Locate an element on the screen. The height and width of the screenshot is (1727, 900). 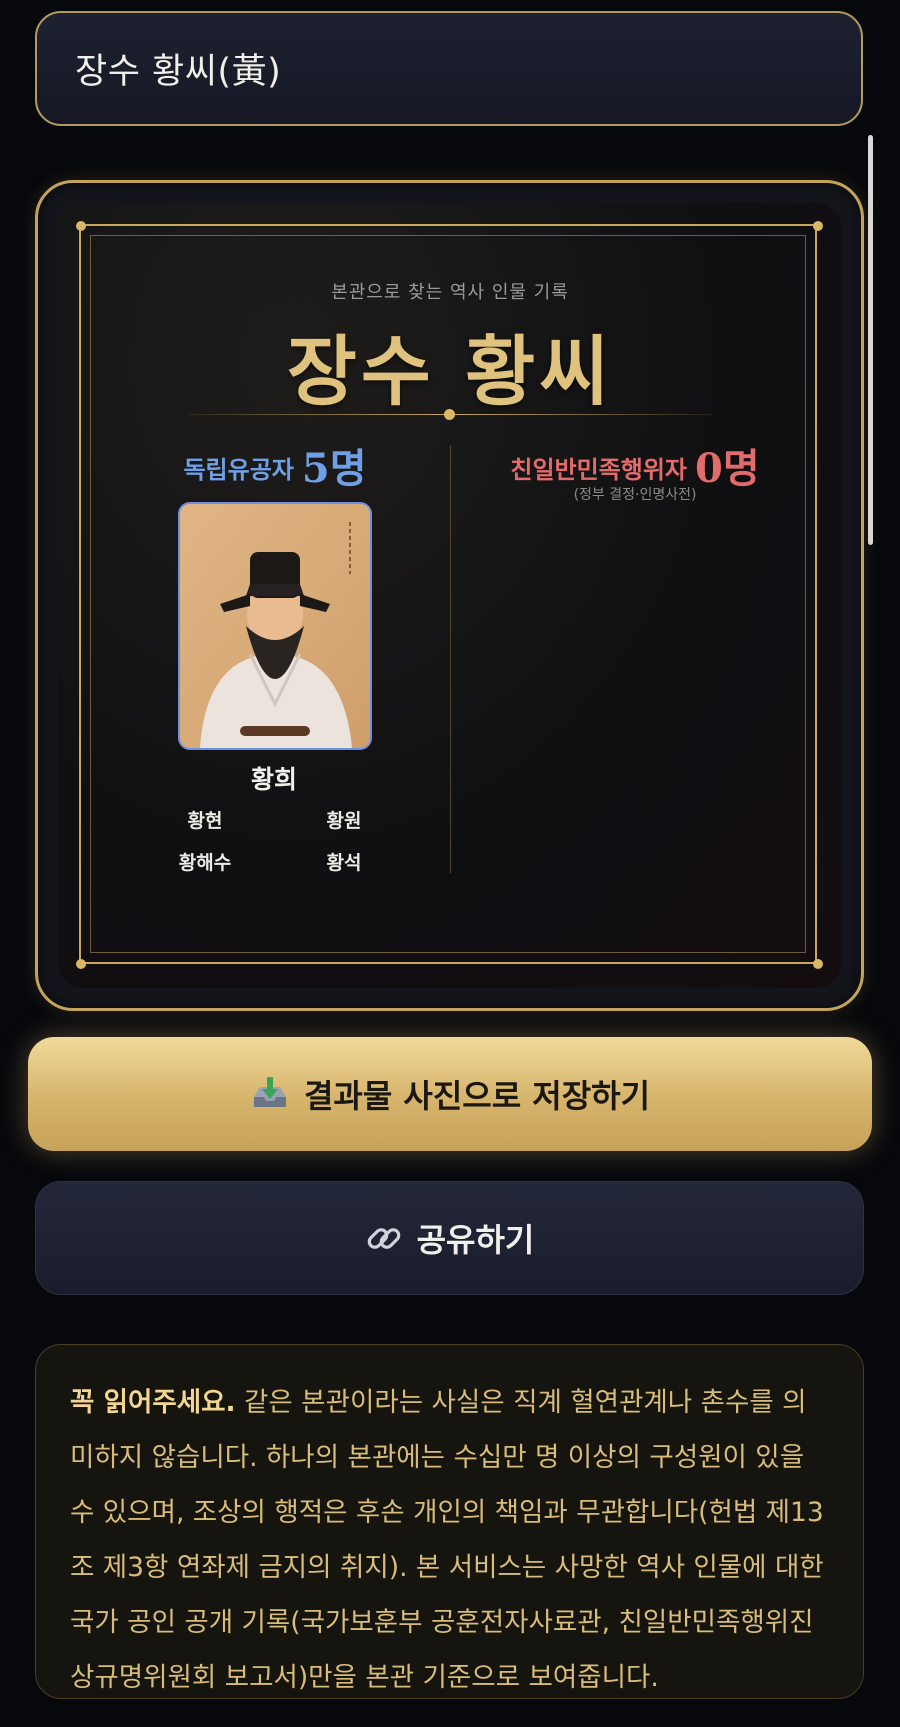
featured-person-name: 황희 is located at coordinates (273, 779).